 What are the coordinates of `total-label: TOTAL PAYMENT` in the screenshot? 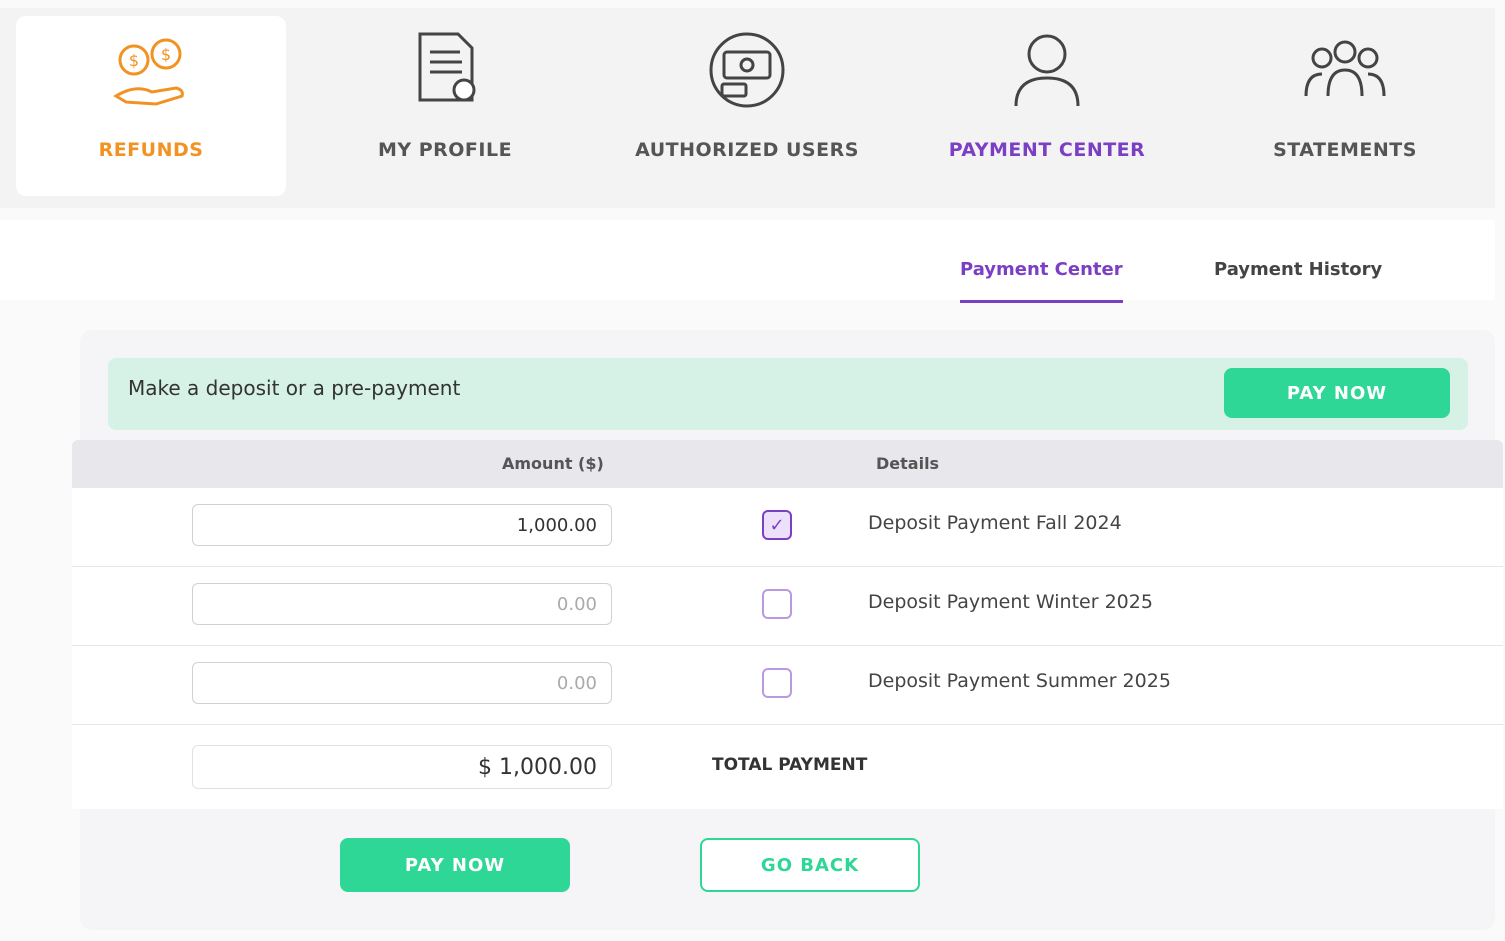 It's located at (790, 765).